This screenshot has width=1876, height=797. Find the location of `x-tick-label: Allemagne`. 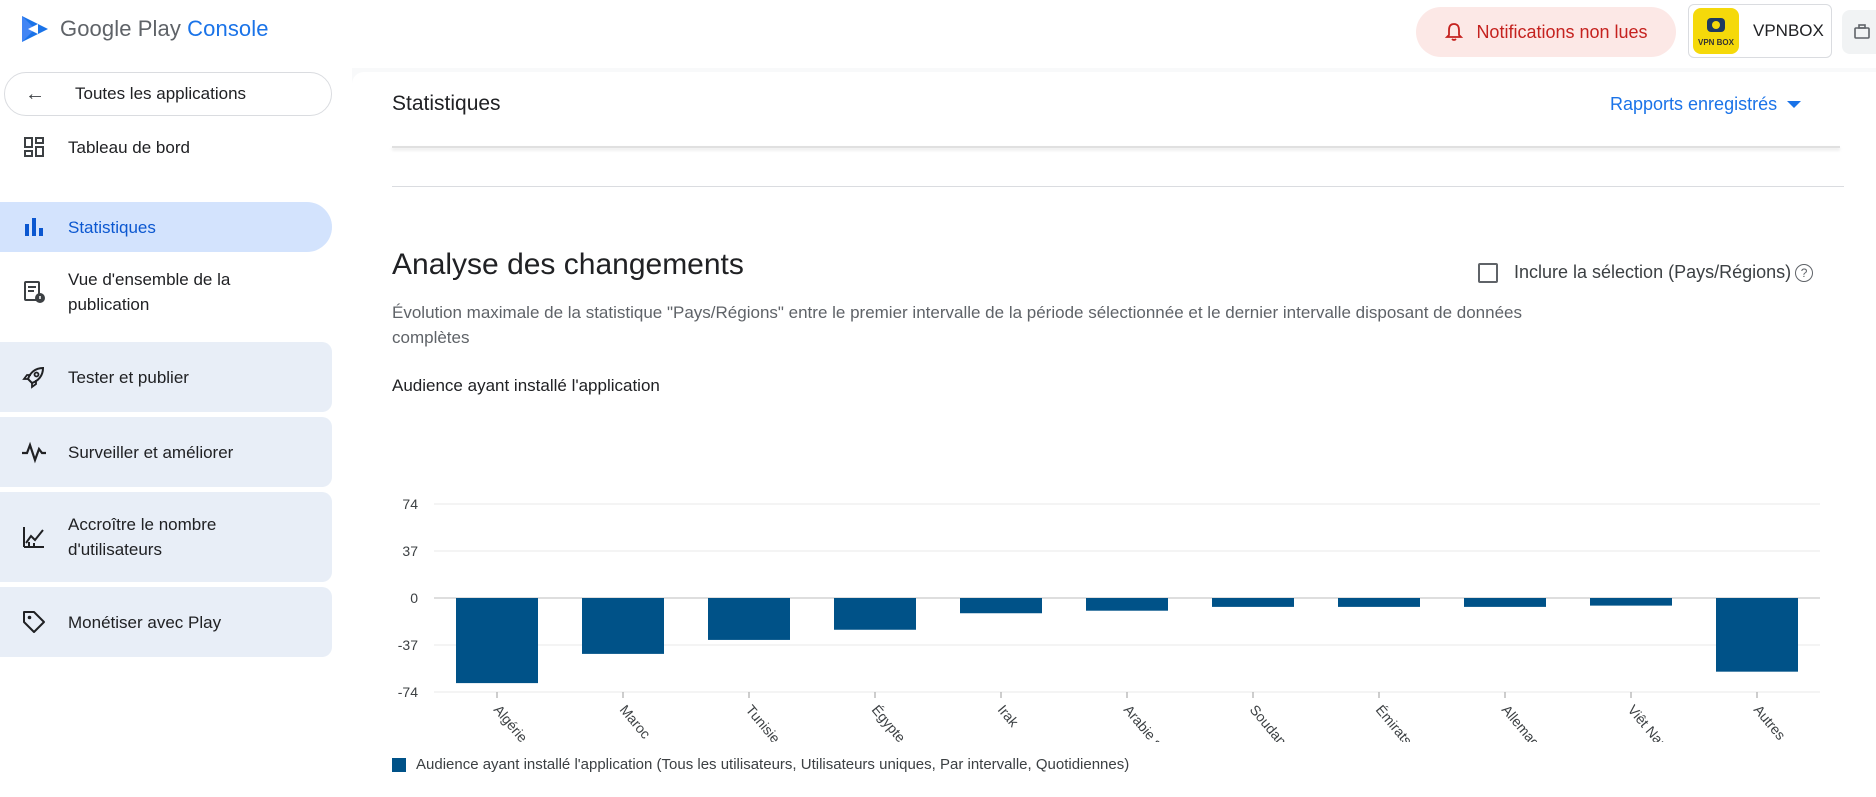

x-tick-label: Allemagne is located at coordinates (1526, 722).